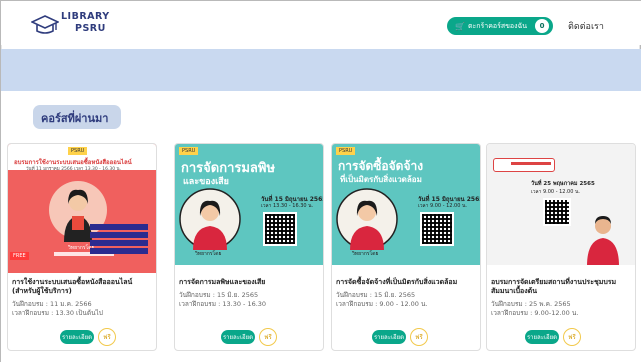 This screenshot has width=641, height=363. I want to click on hero-banner, so click(321, 70).